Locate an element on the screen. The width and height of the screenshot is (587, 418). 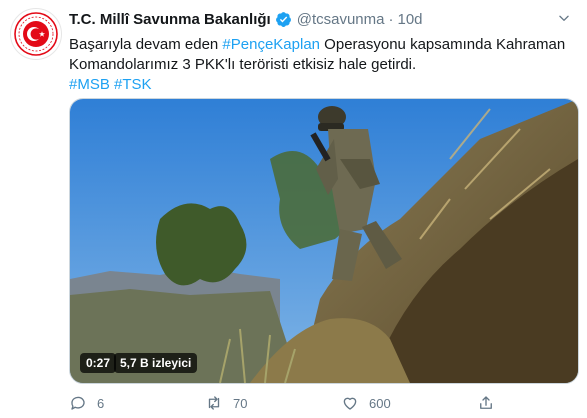
chevron-down-icon is located at coordinates (564, 18).